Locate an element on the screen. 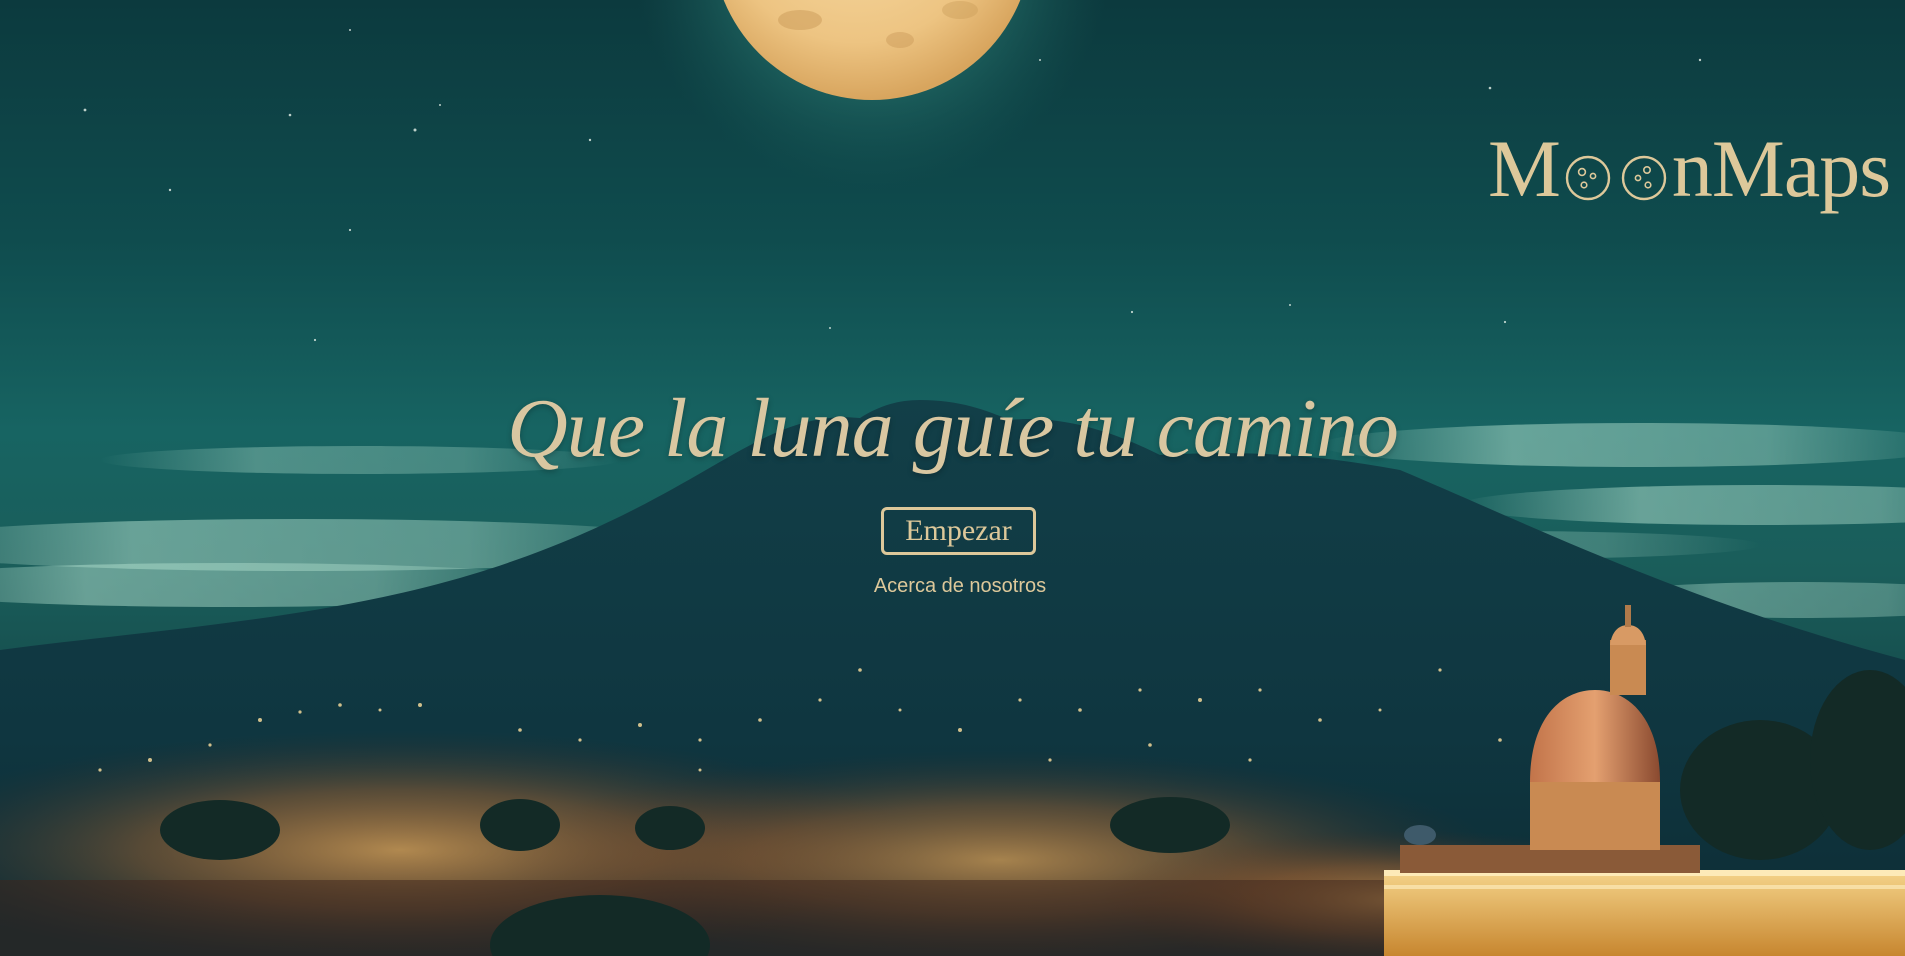  logo-text-start: M is located at coordinates (1524, 168).